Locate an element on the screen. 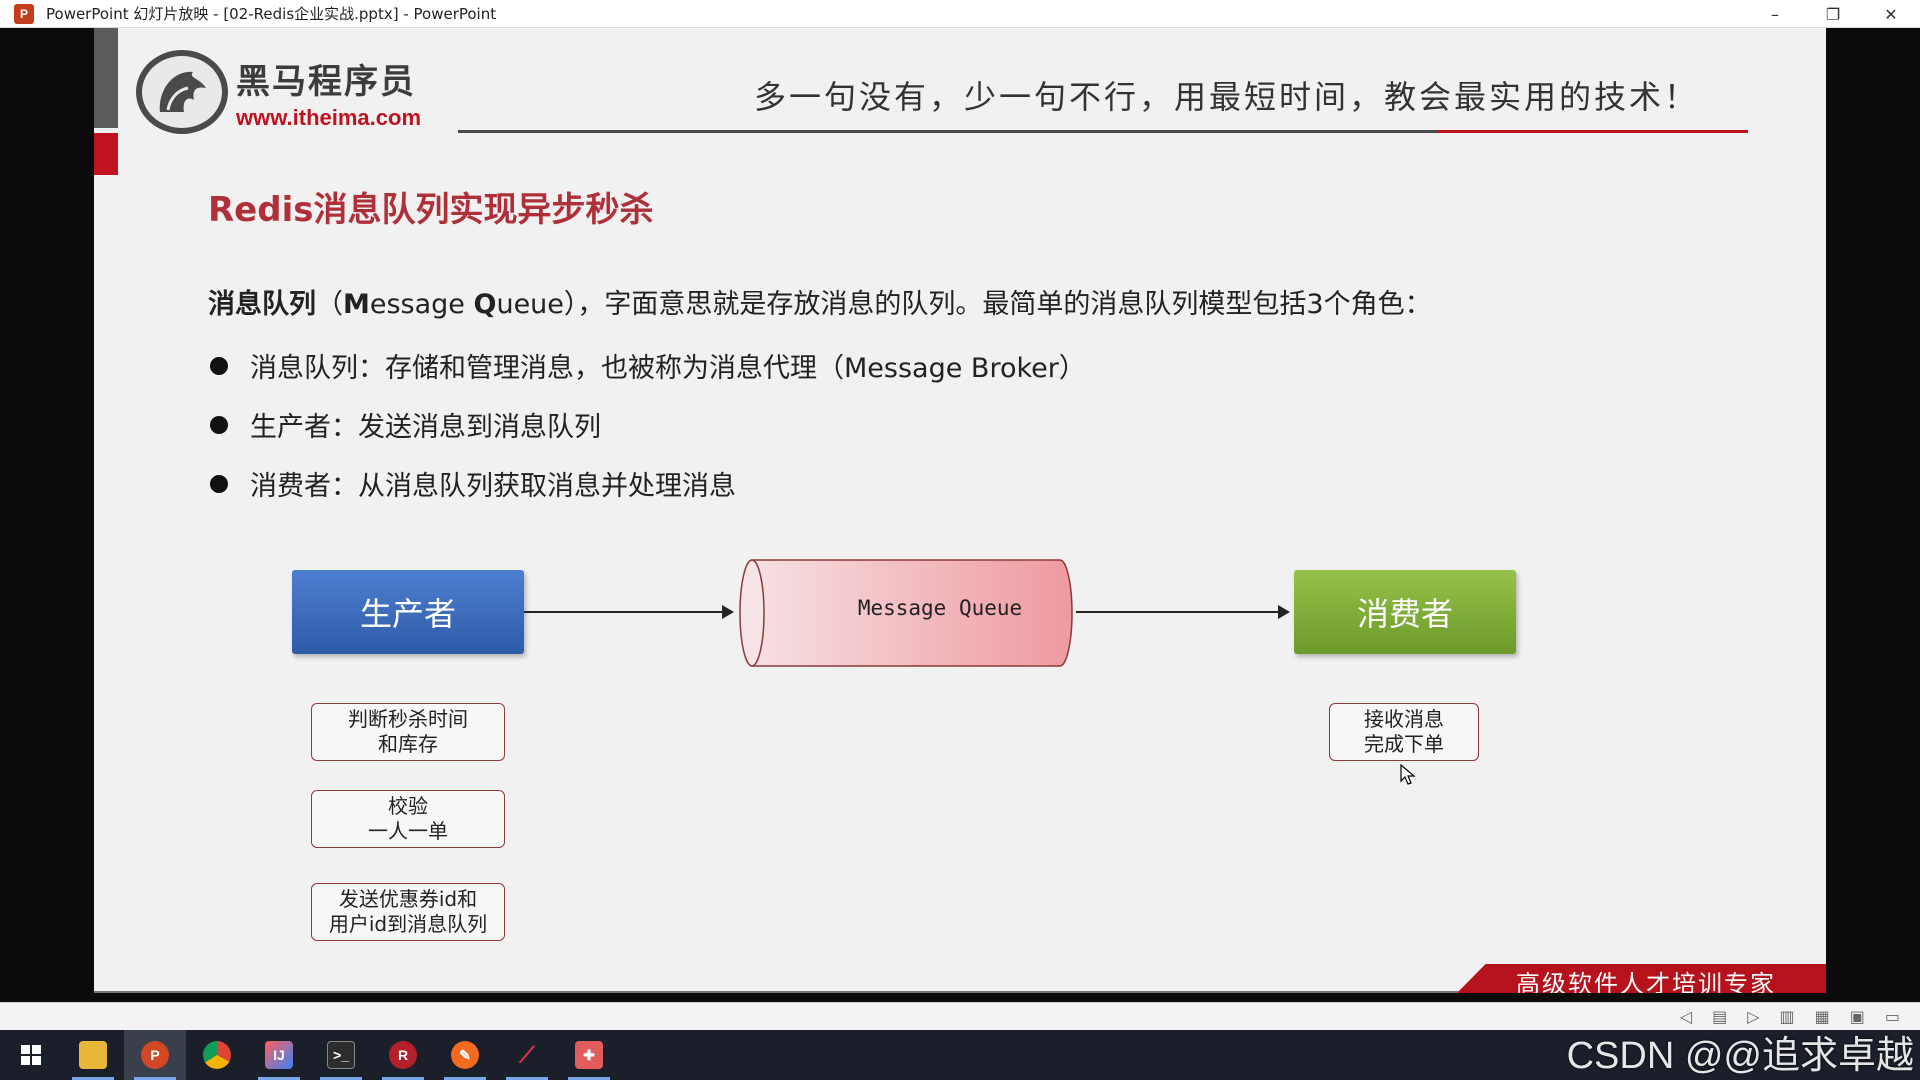 The image size is (1920, 1080). terminal-icon: >_ is located at coordinates (341, 1055).